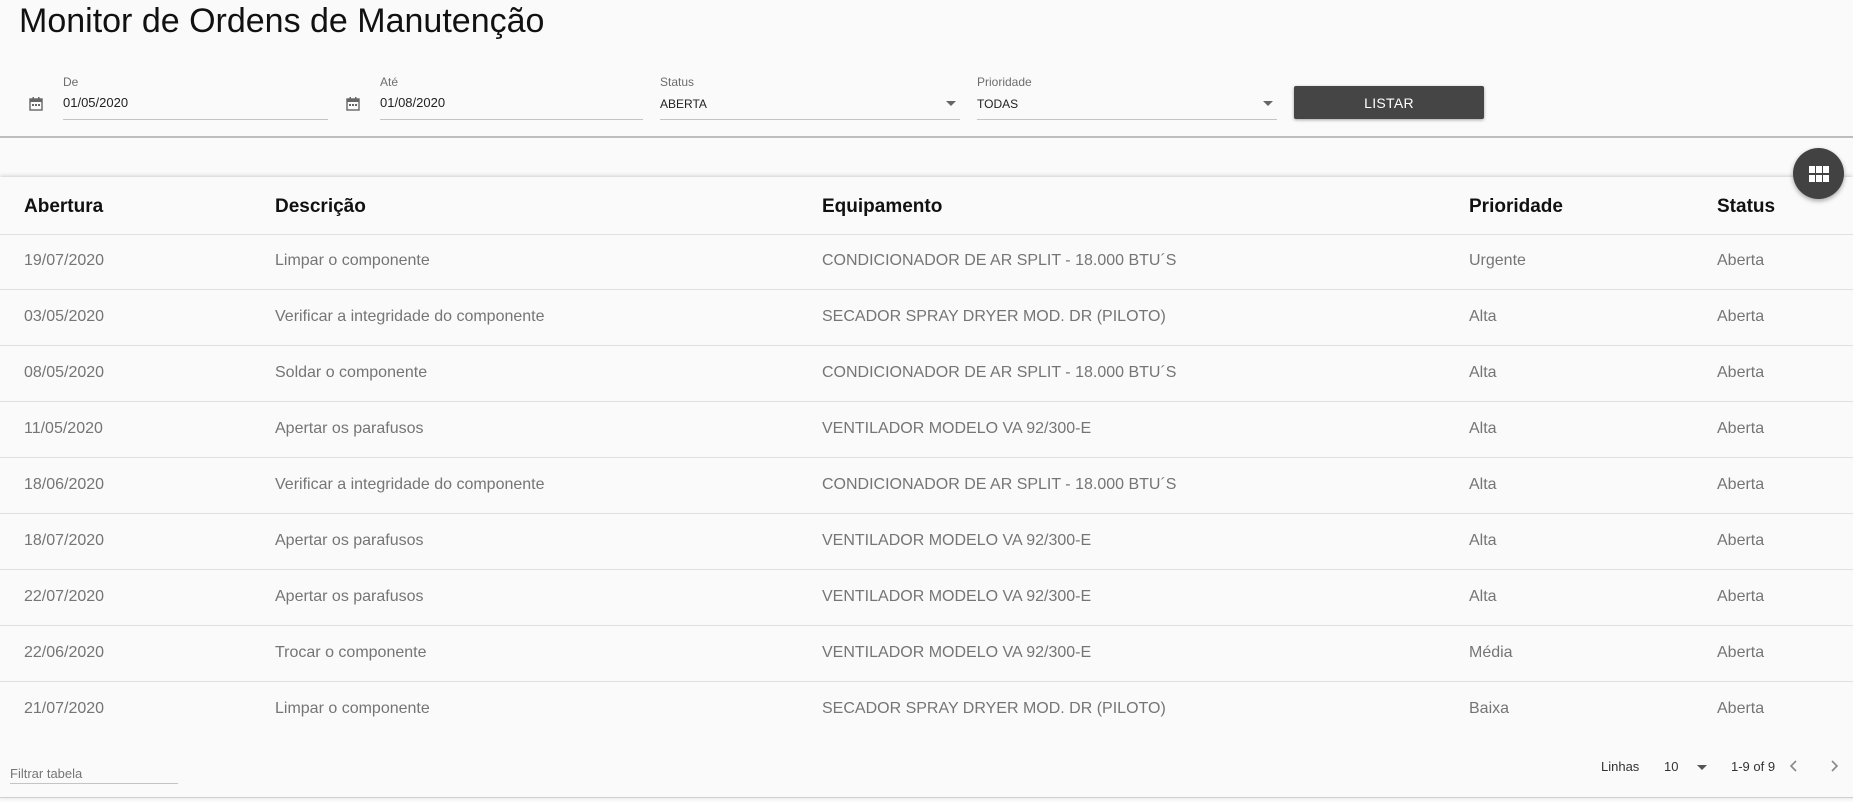 The height and width of the screenshot is (802, 1853). What do you see at coordinates (351, 652) in the screenshot?
I see `cell-descricao: Trocar o componente` at bounding box center [351, 652].